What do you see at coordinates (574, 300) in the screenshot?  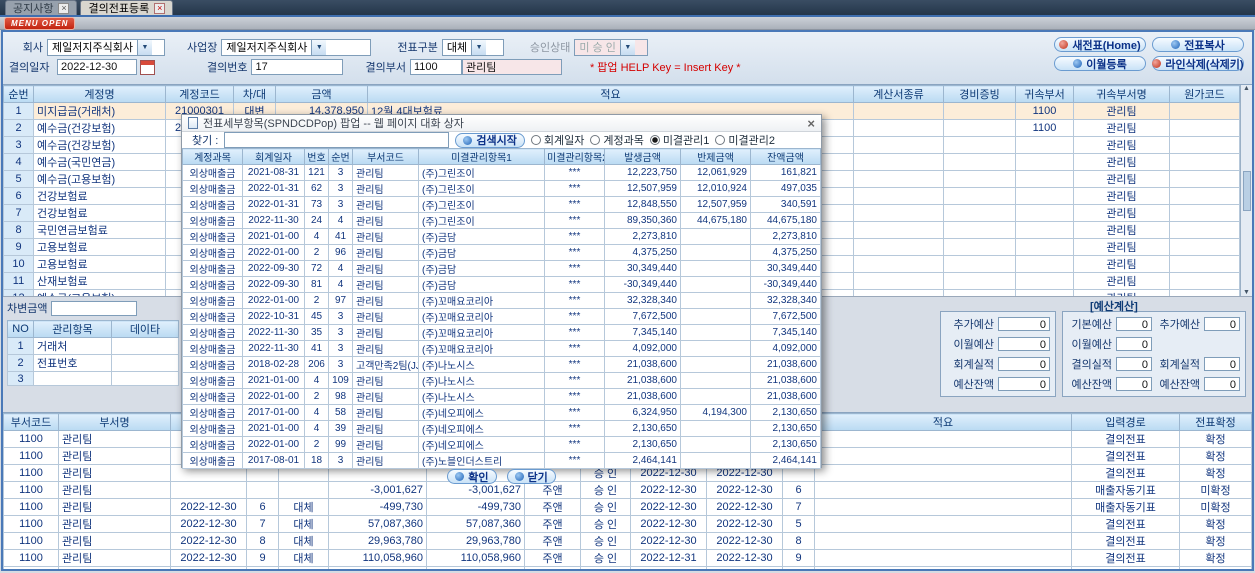 I see `cell: ***` at bounding box center [574, 300].